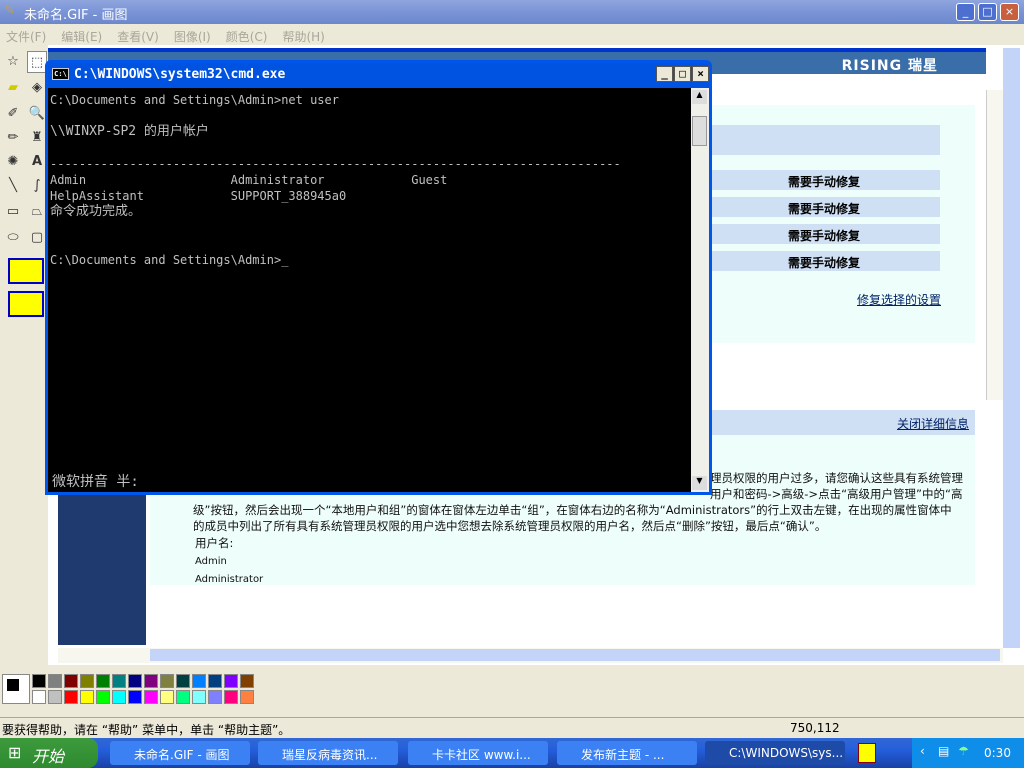 The image size is (1024, 768). Describe the element at coordinates (867, 753) in the screenshot. I see `ime-icon` at that location.